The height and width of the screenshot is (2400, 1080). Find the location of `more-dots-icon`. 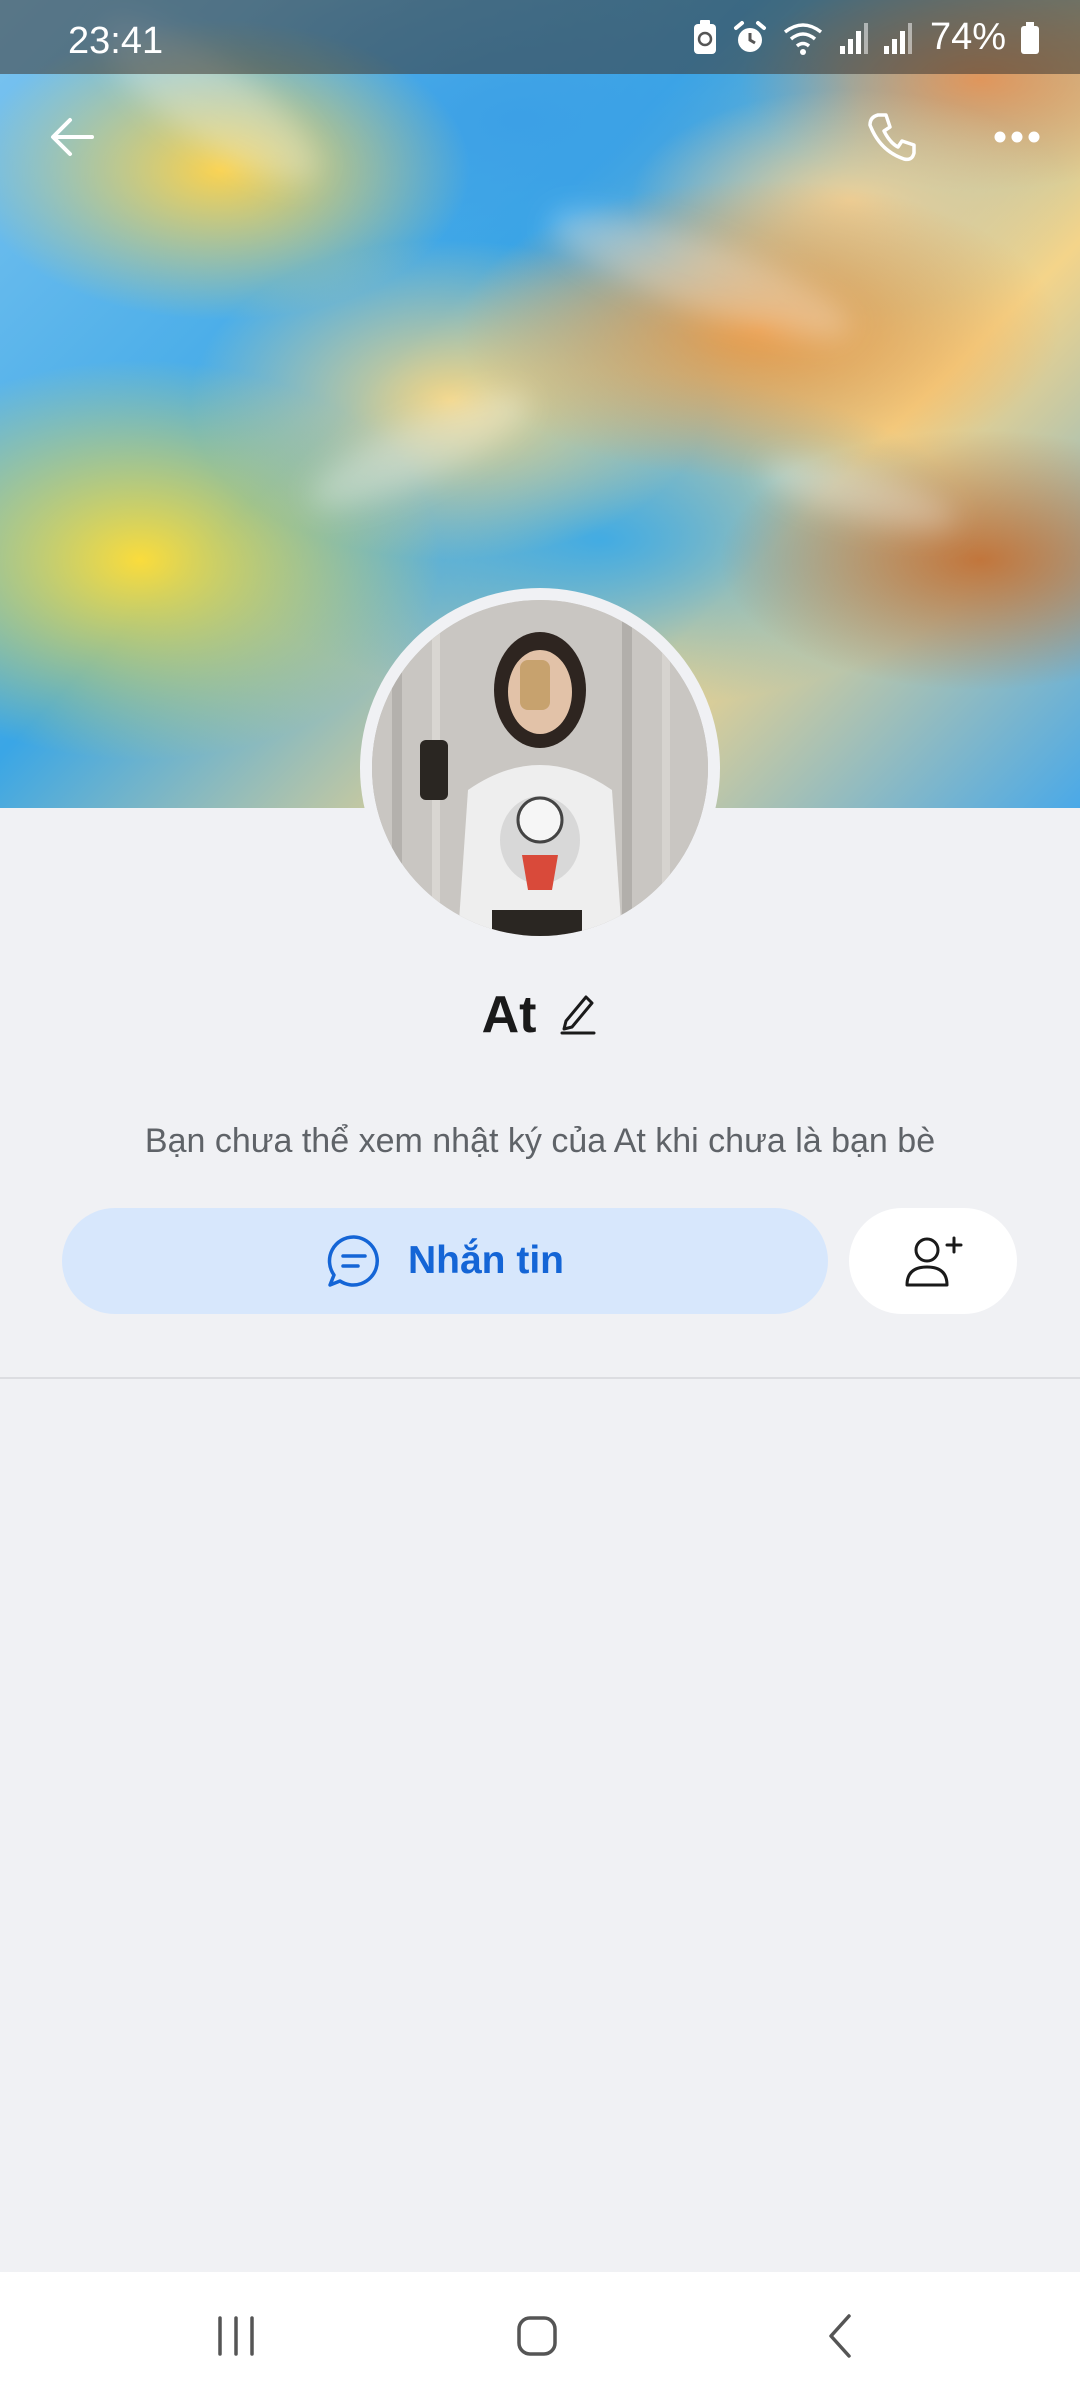

more-dots-icon is located at coordinates (1017, 137).